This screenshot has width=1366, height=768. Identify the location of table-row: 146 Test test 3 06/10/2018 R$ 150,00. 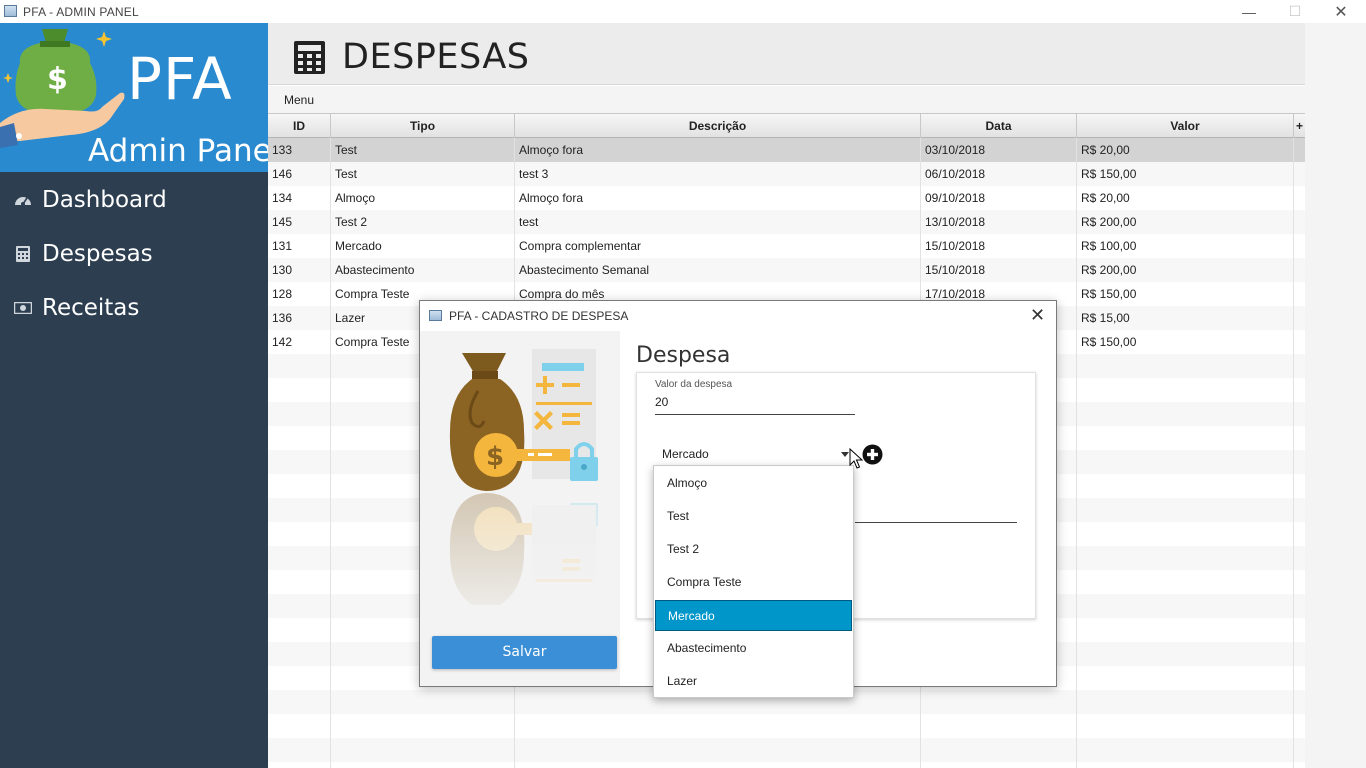
(786, 174).